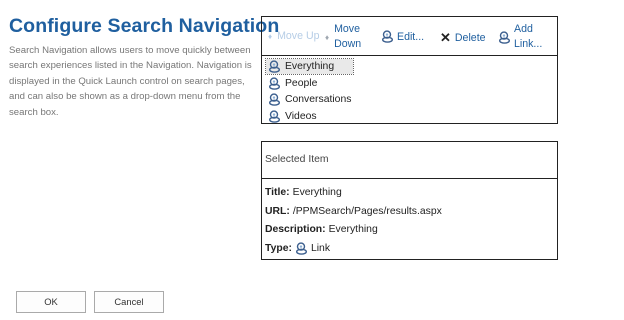 The image size is (624, 320). What do you see at coordinates (409, 160) in the screenshot?
I see `selected-item-header: Selected Item` at bounding box center [409, 160].